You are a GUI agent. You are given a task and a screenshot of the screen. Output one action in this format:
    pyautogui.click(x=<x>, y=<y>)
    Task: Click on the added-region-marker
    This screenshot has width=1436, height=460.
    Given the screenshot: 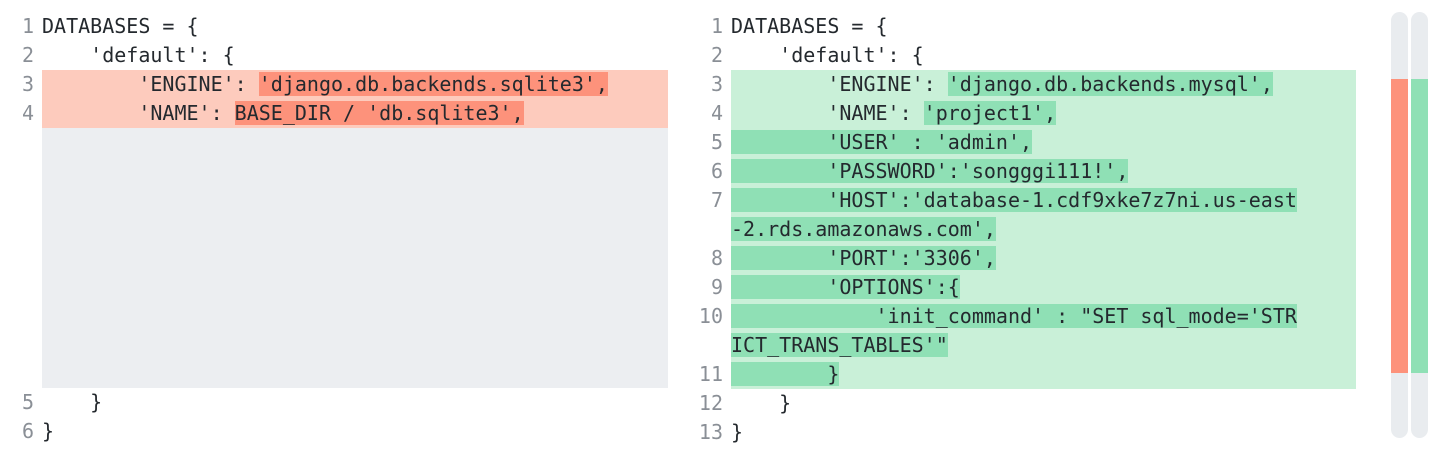 What is the action you would take?
    pyautogui.click(x=1419, y=226)
    